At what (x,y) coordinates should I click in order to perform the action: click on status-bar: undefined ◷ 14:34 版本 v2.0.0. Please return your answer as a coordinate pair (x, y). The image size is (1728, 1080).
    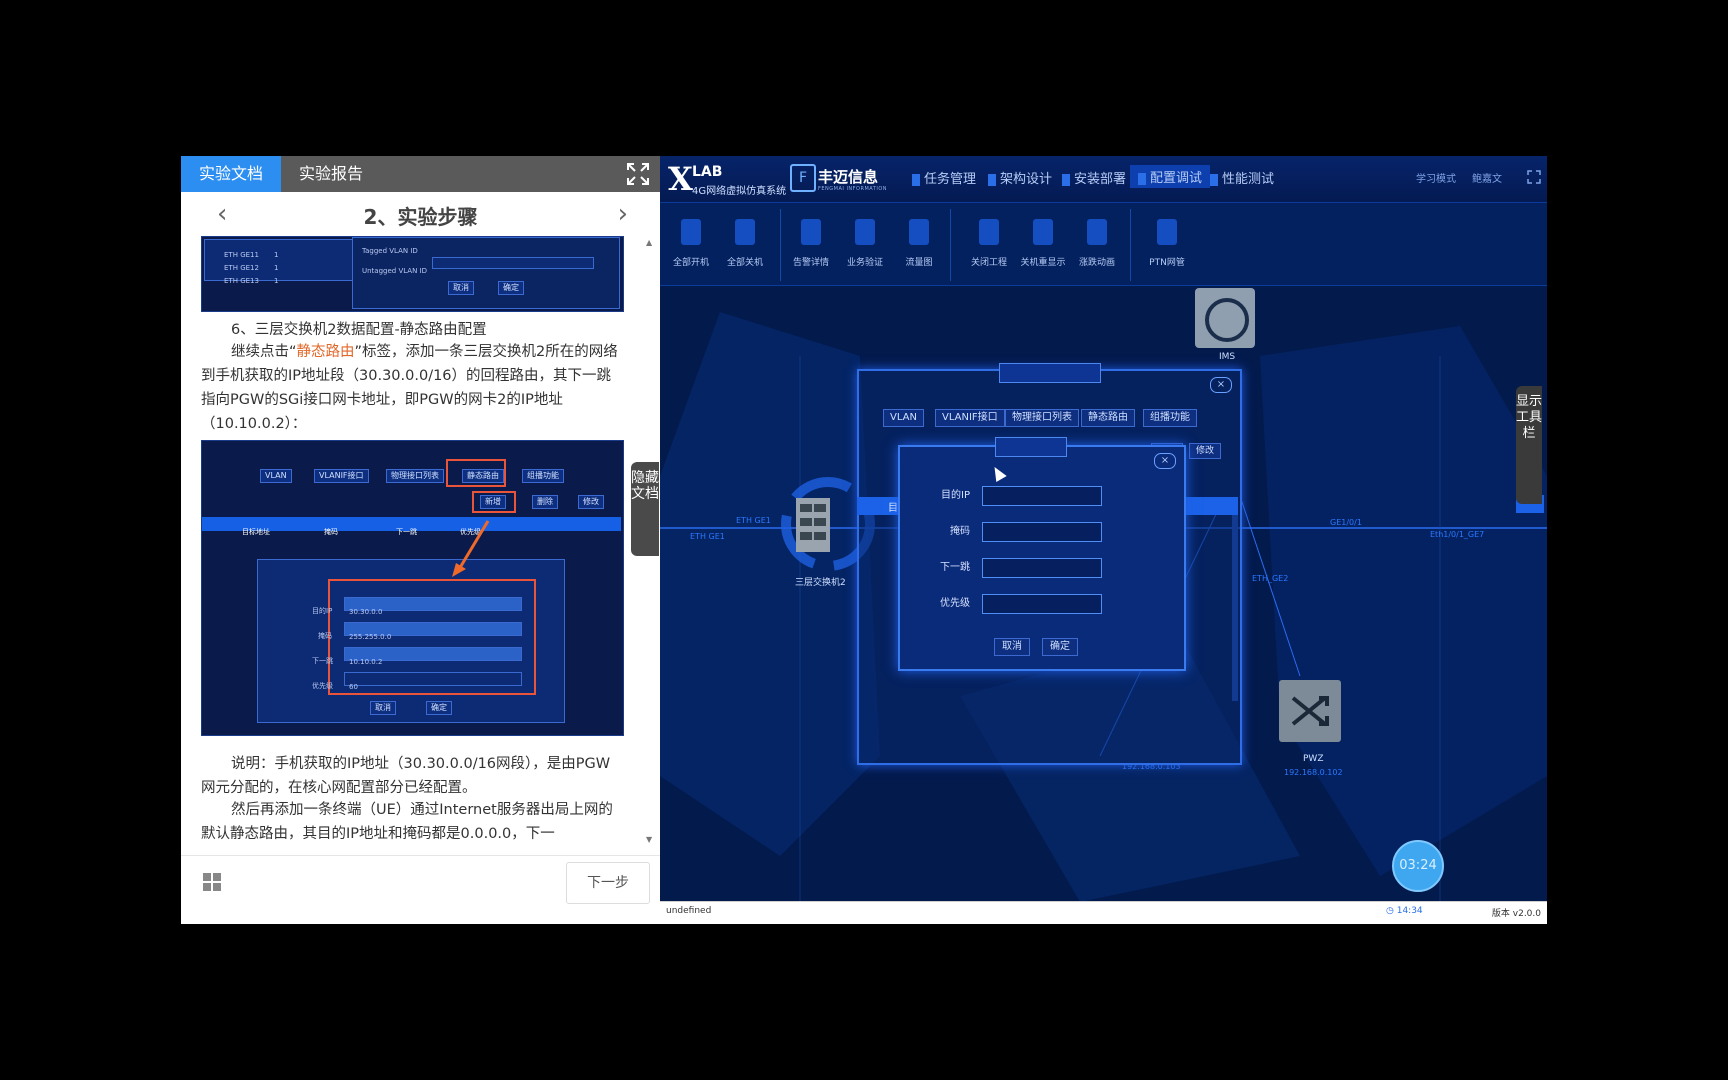
    Looking at the image, I should click on (1103, 912).